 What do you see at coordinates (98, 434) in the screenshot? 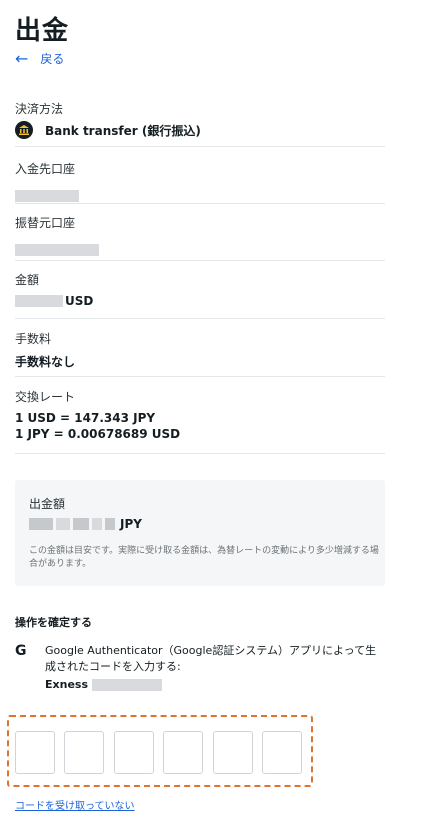
I see `exchange-rate-line2: 1 JPY = 0.00678689 USD` at bounding box center [98, 434].